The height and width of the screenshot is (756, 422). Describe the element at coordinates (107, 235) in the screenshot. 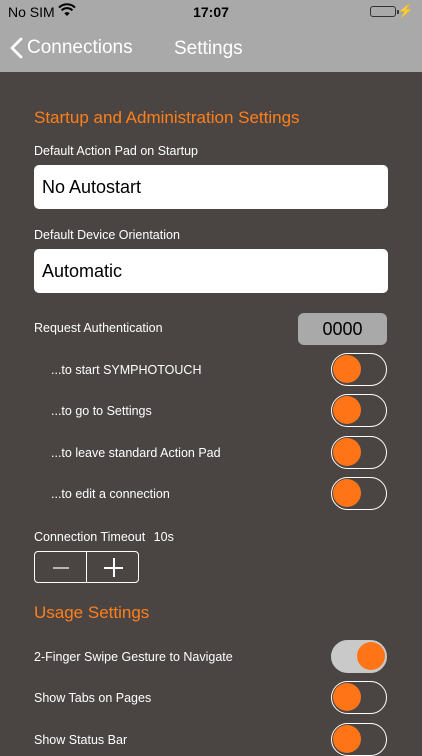

I see `default-orientation-label: Default Device Orientation` at that location.